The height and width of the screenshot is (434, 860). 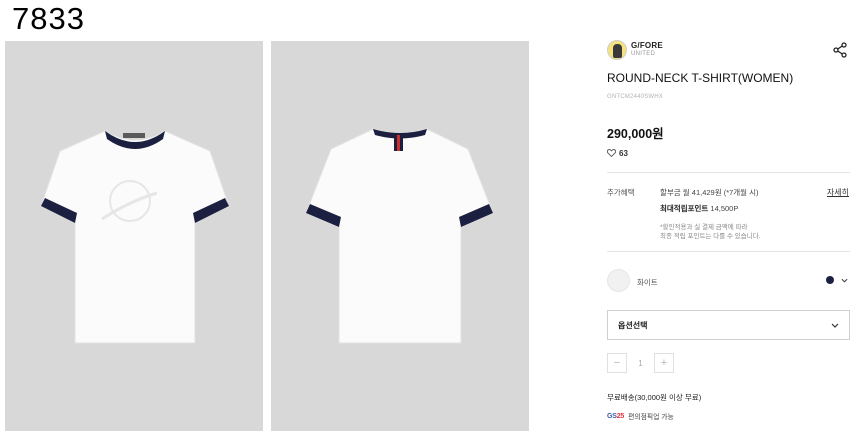 I want to click on product-price: 290,000원, so click(x=635, y=134).